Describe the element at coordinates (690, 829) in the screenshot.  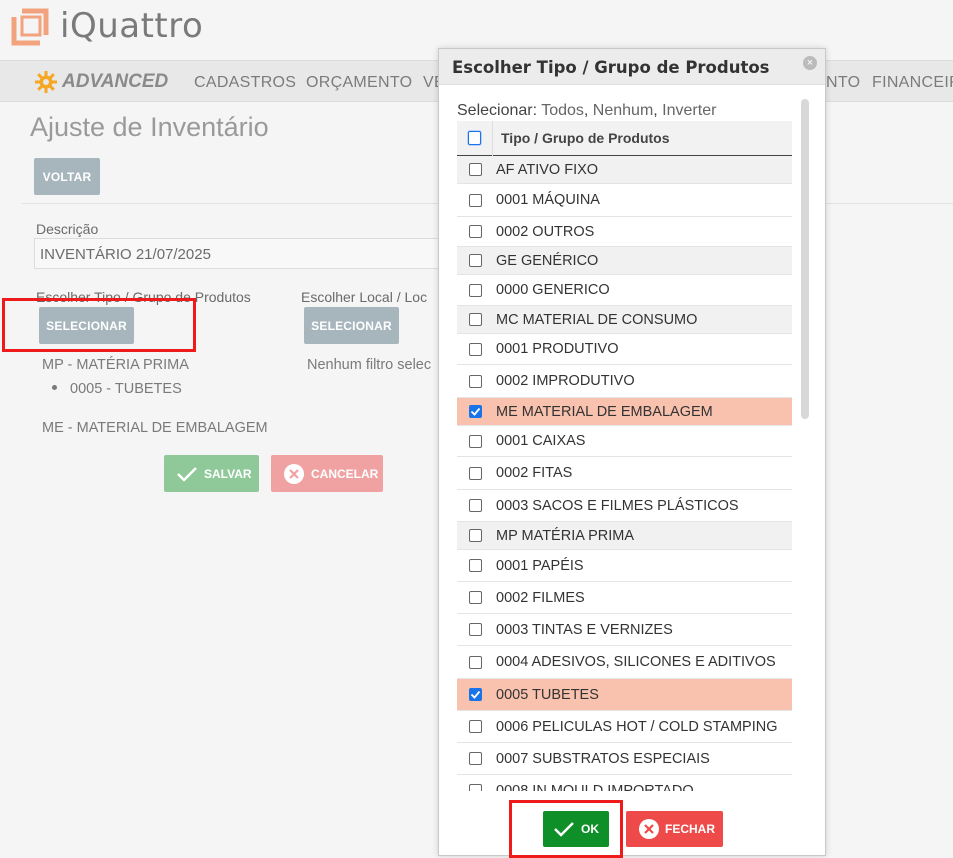
I see `close-button-label: FECHAR` at that location.